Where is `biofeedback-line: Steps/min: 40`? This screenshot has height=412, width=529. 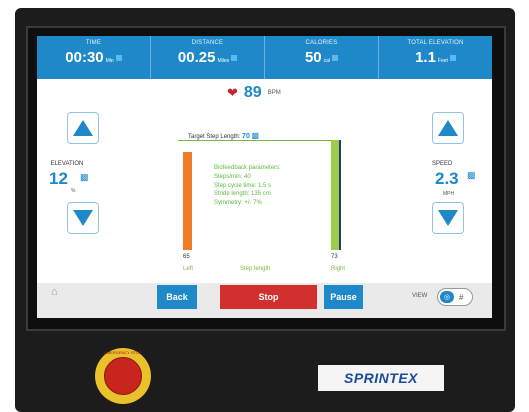 biofeedback-line: Steps/min: 40 is located at coordinates (232, 176).